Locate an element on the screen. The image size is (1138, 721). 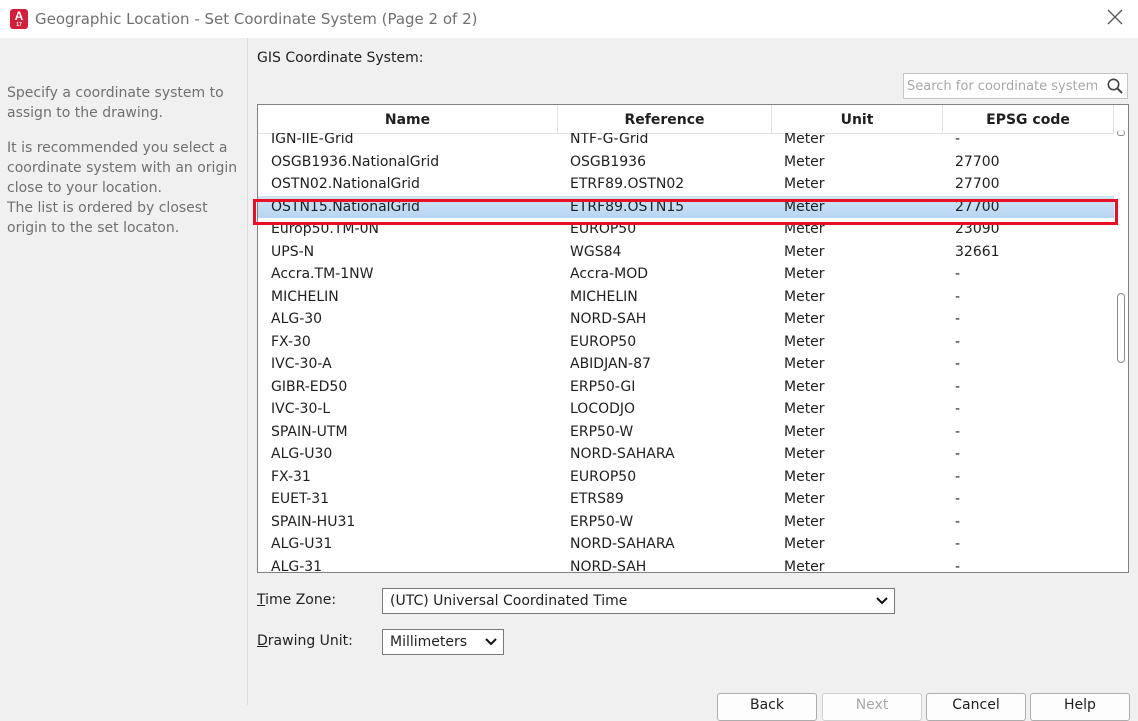
table-row: UPS-N WGS84 Meter 32661 is located at coordinates (686, 252).